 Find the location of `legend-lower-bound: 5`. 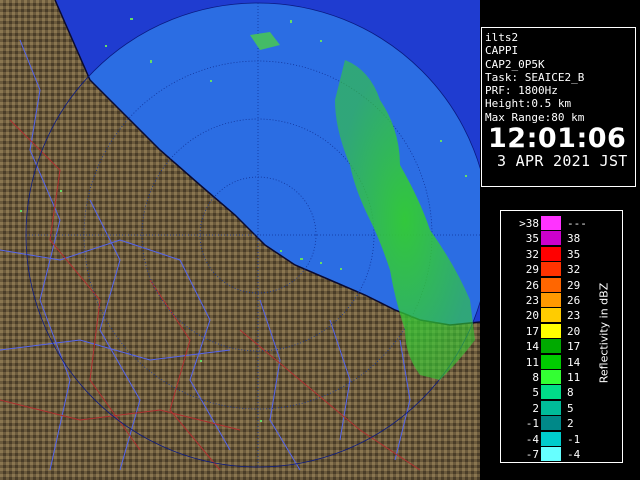

legend-lower-bound: 5 is located at coordinates (535, 393).